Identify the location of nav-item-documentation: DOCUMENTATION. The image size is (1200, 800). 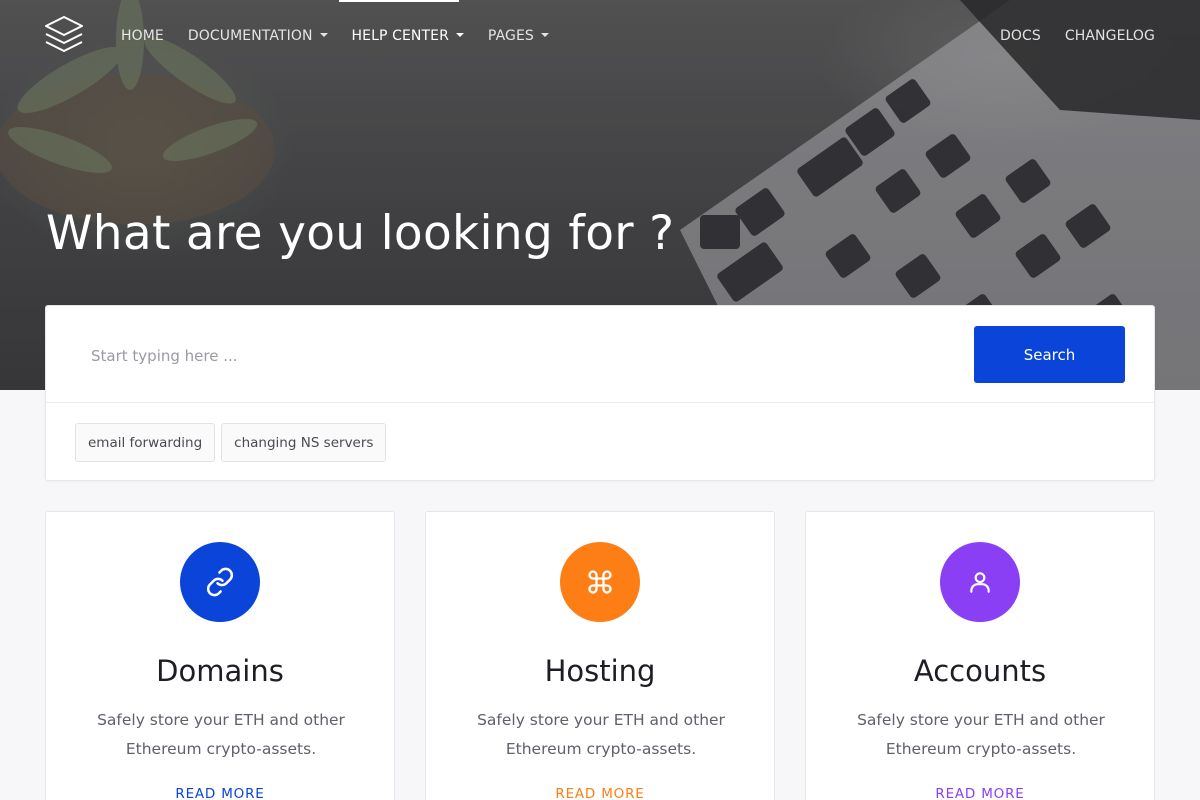
(258, 36).